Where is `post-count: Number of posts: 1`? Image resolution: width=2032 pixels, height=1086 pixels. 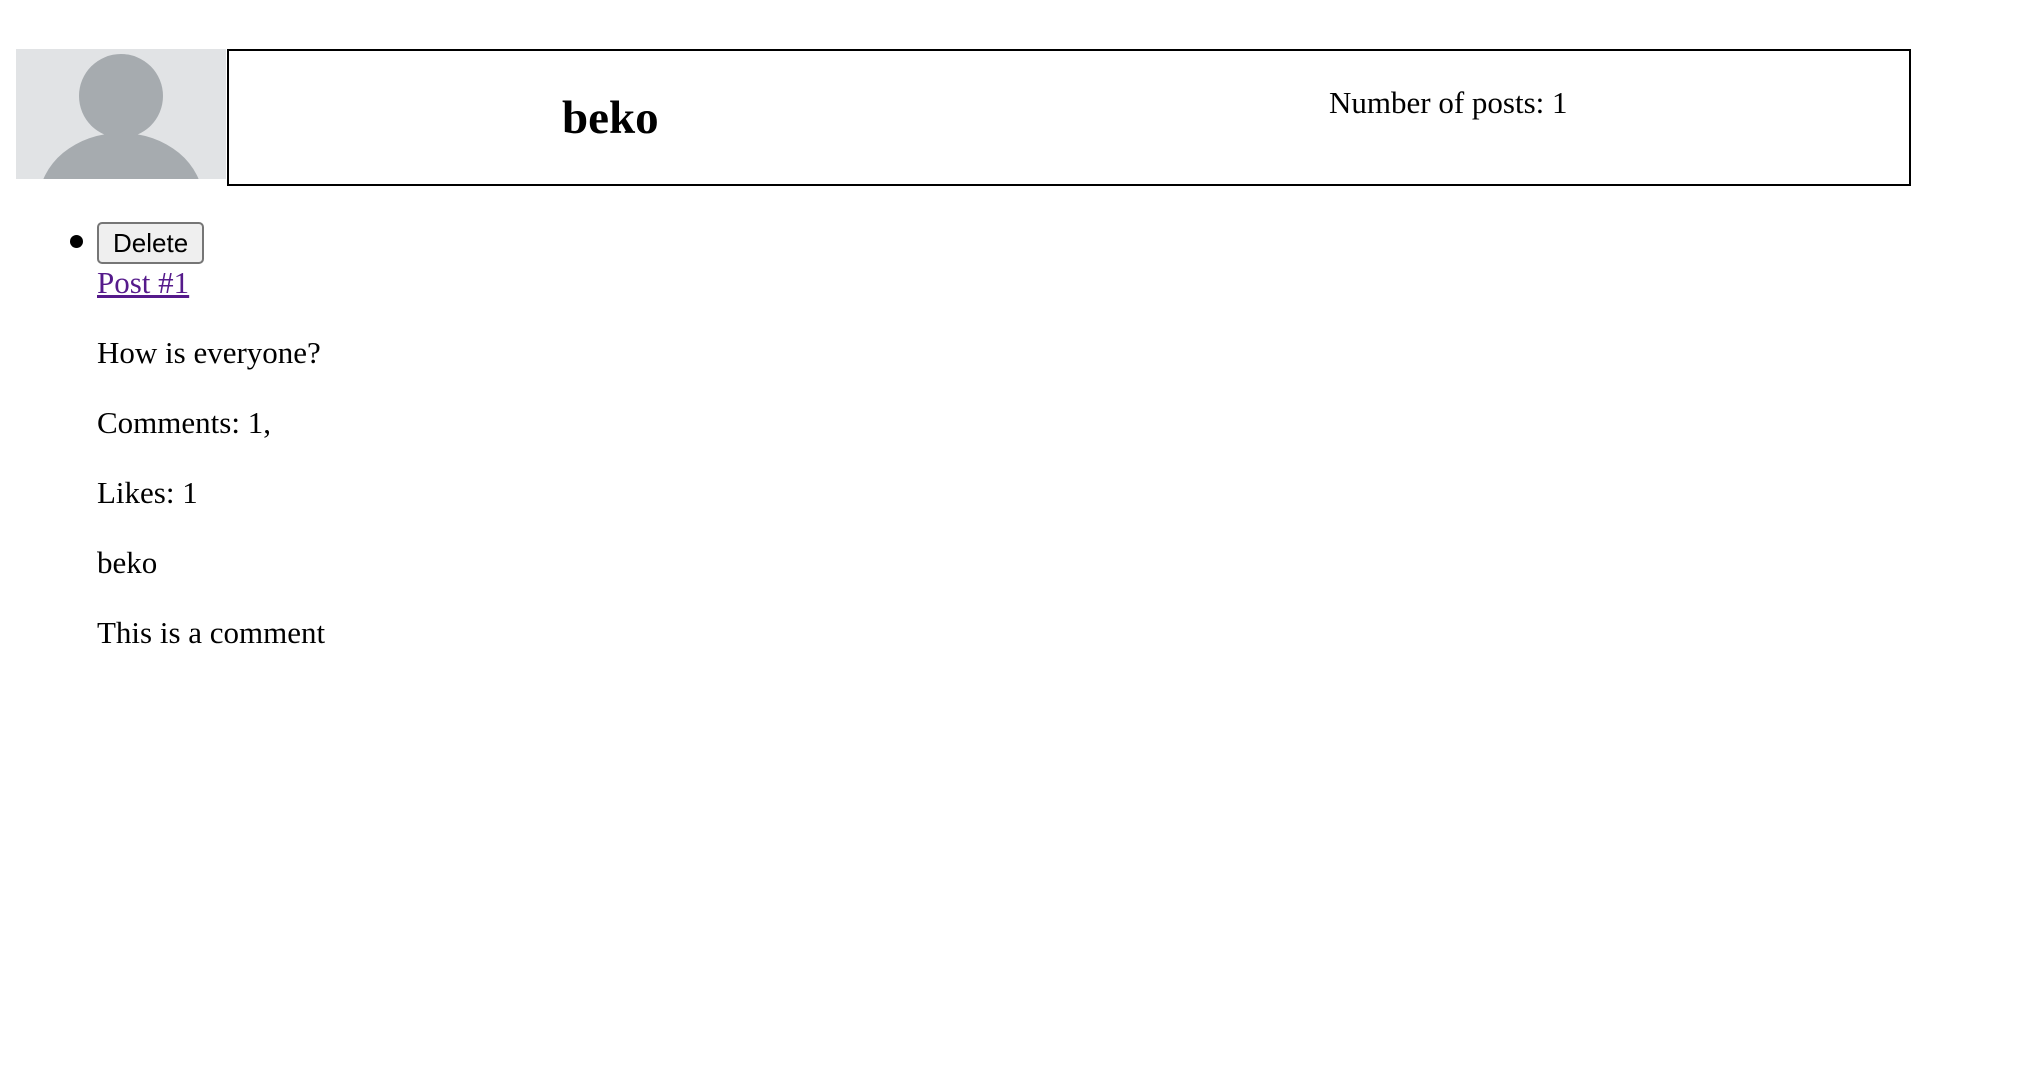
post-count: Number of posts: 1 is located at coordinates (1448, 102).